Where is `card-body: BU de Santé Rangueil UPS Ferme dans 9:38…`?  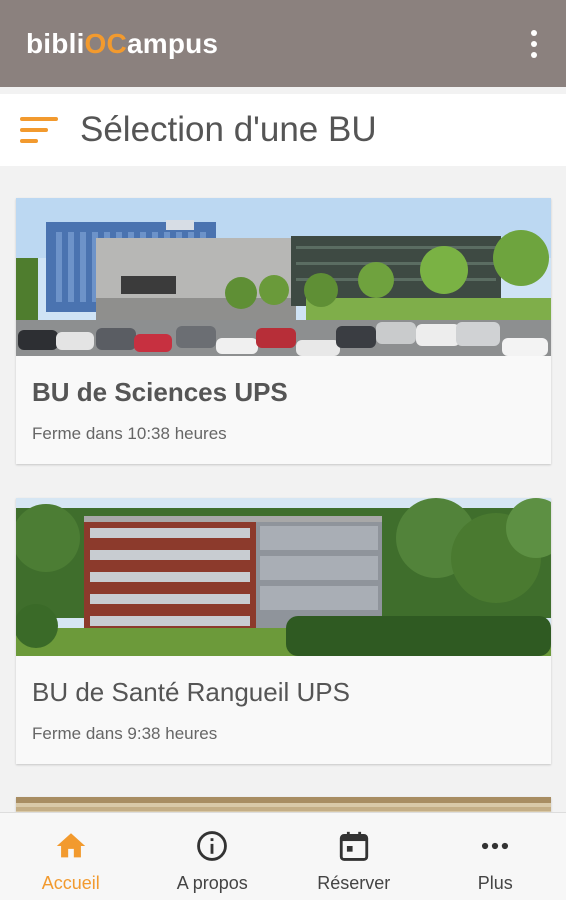
card-body: BU de Santé Rangueil UPS Ferme dans 9:38… is located at coordinates (283, 700).